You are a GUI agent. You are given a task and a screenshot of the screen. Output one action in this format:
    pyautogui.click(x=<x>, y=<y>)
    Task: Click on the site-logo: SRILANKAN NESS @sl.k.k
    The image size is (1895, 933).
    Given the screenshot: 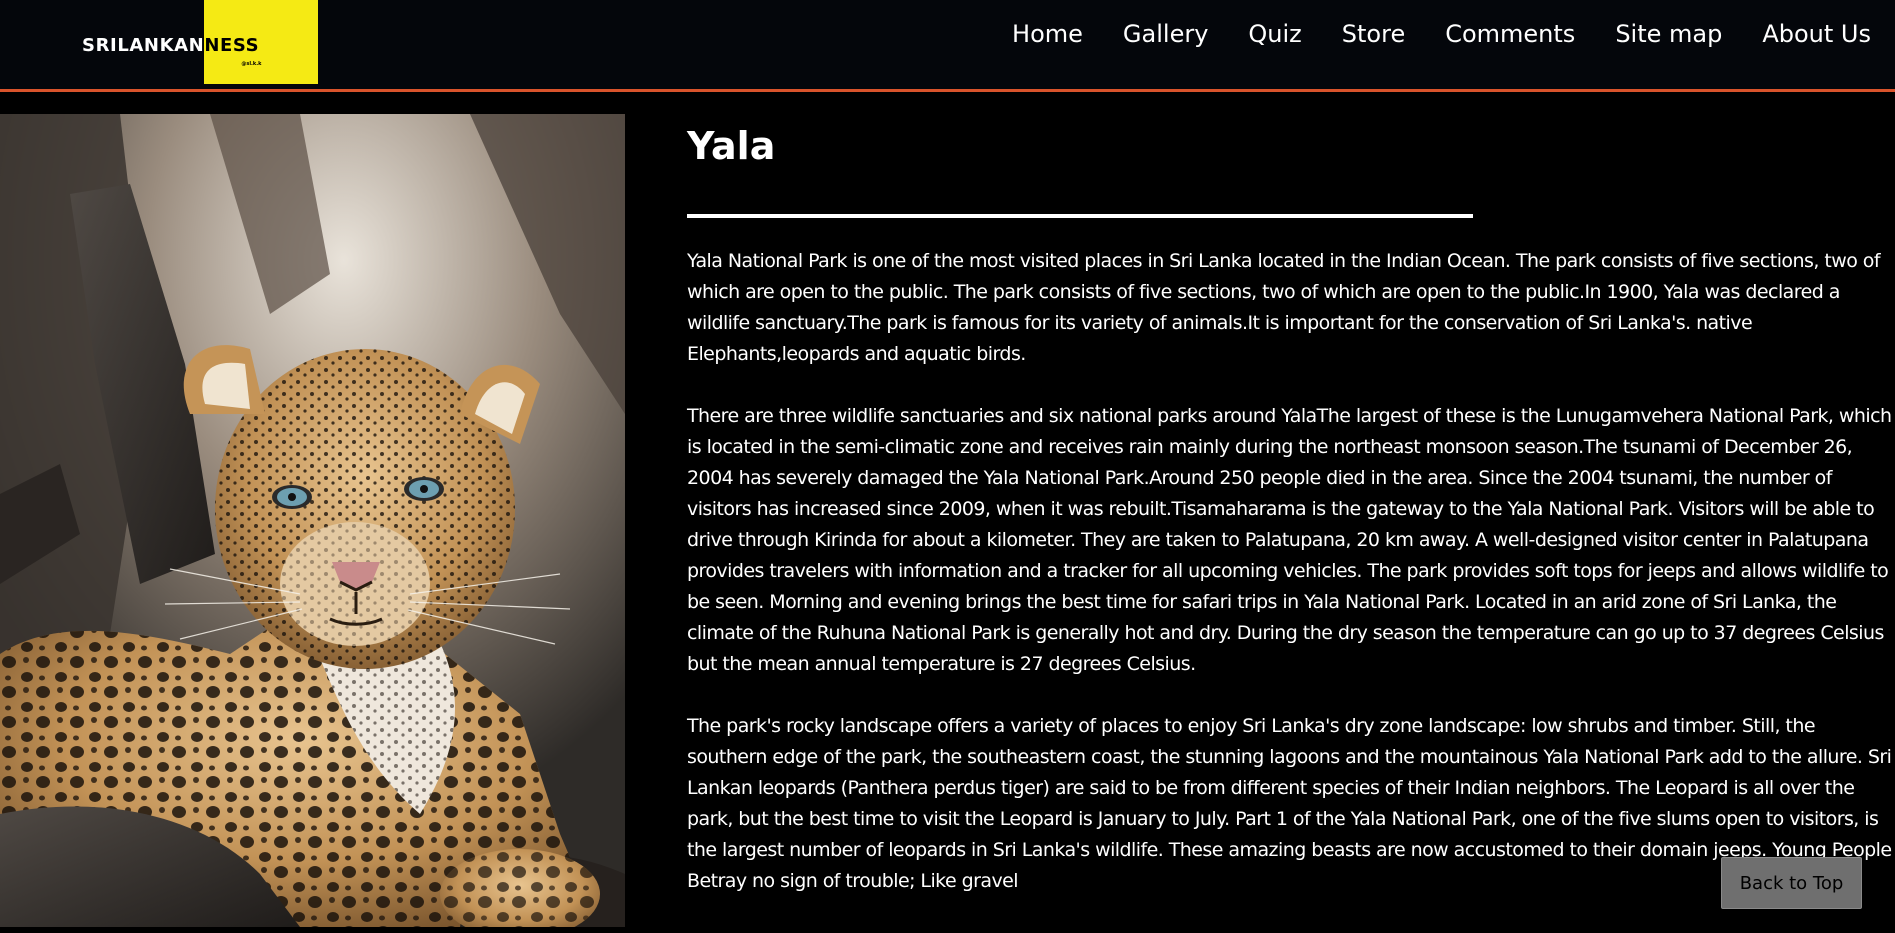 What is the action you would take?
    pyautogui.click(x=200, y=42)
    